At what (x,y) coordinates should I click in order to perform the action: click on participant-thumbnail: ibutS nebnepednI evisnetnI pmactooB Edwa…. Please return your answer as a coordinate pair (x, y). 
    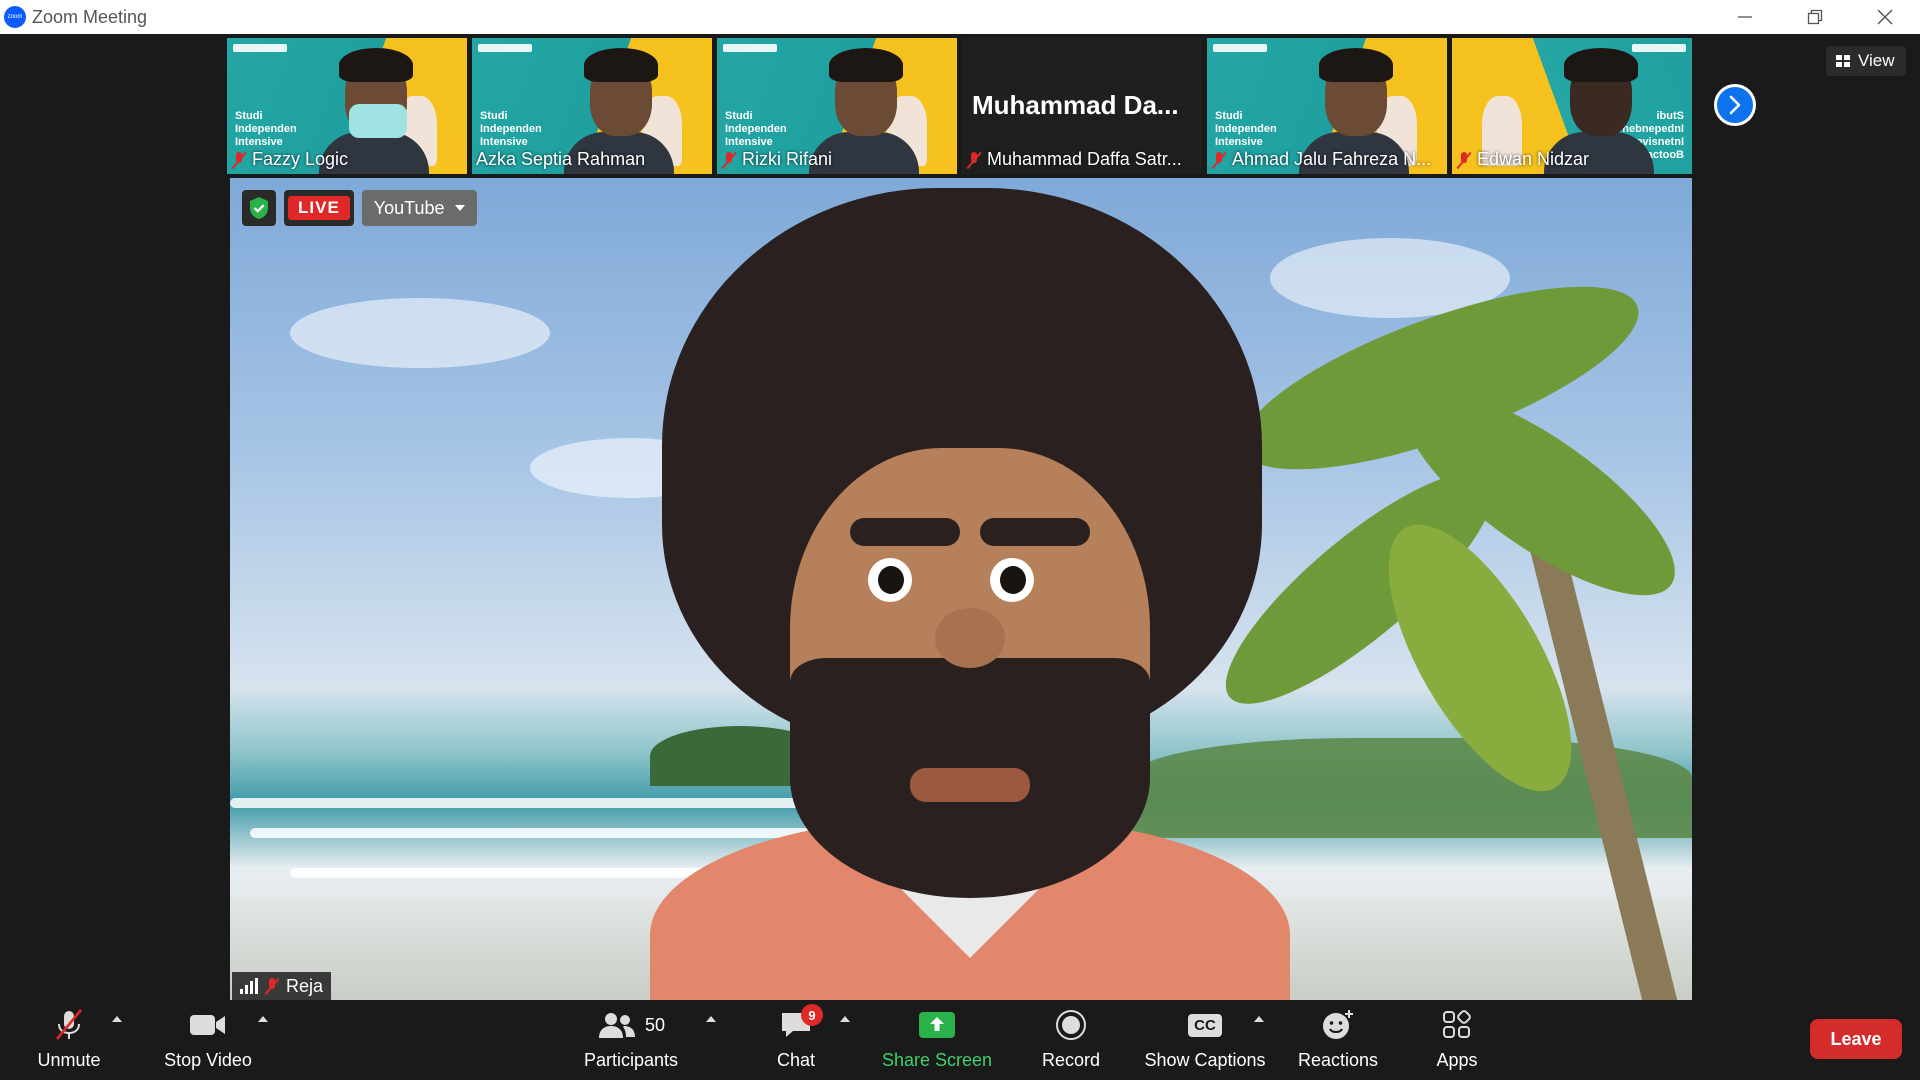
    Looking at the image, I should click on (1572, 106).